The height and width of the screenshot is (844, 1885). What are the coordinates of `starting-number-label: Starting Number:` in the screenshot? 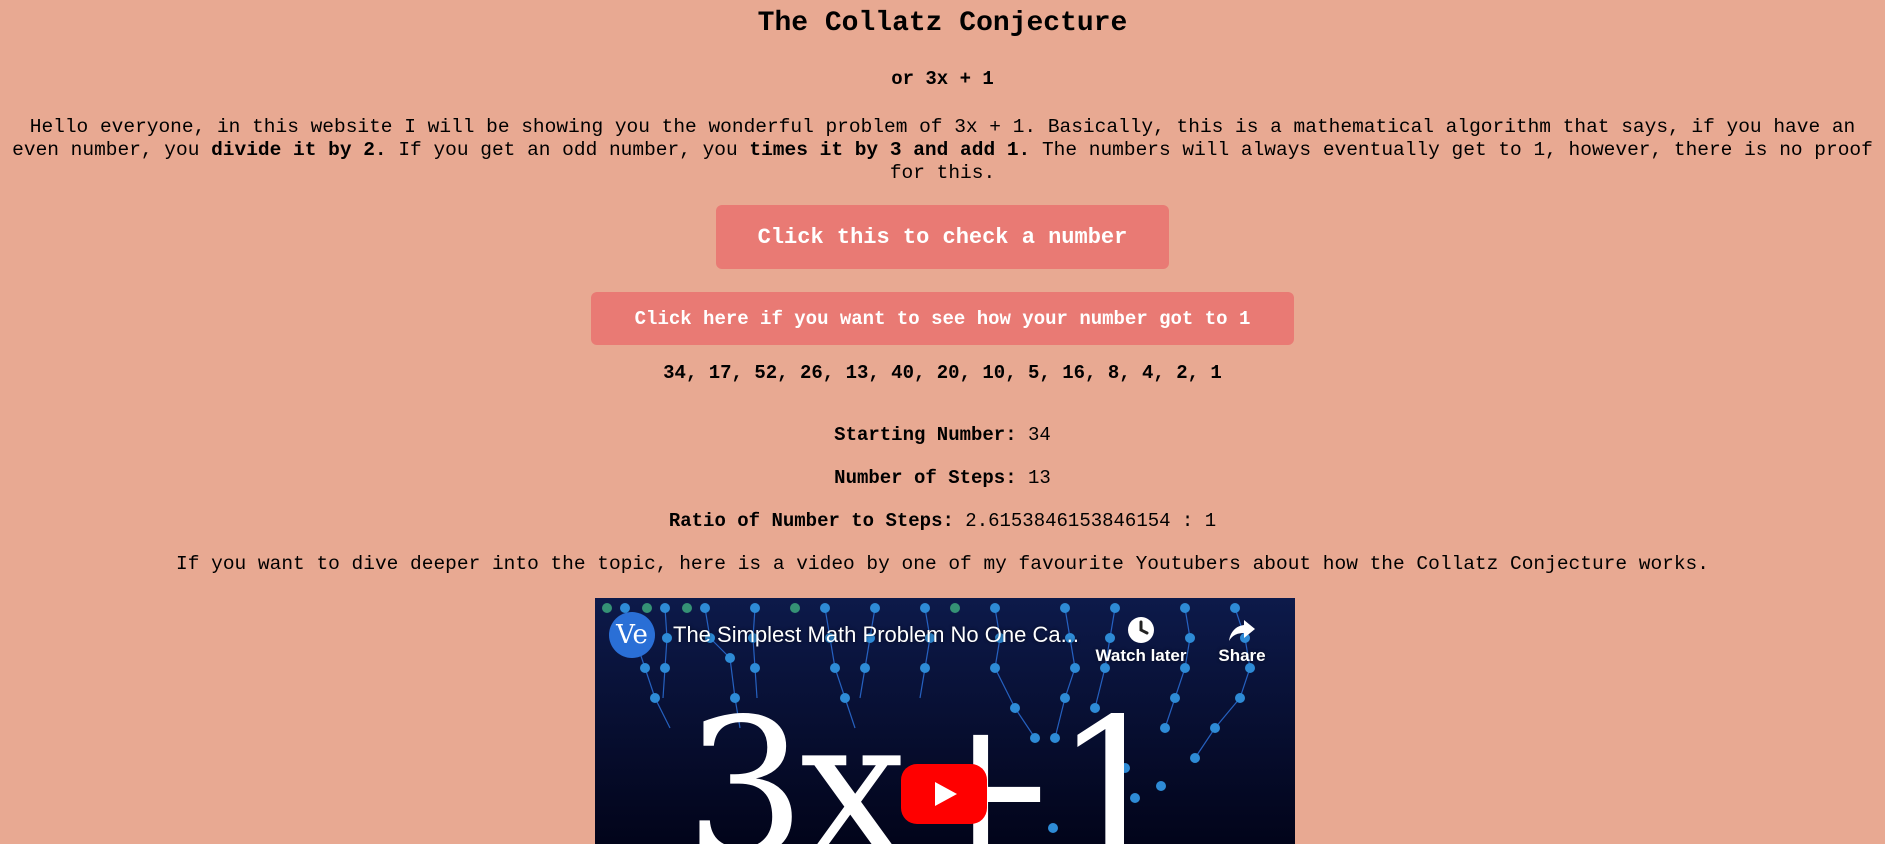 It's located at (925, 435).